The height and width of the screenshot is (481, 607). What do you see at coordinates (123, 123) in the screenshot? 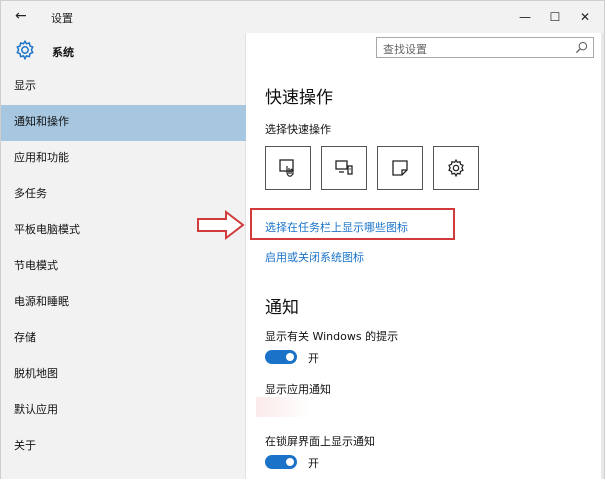
I see `sidebar-item-notifications: 通知和操作` at bounding box center [123, 123].